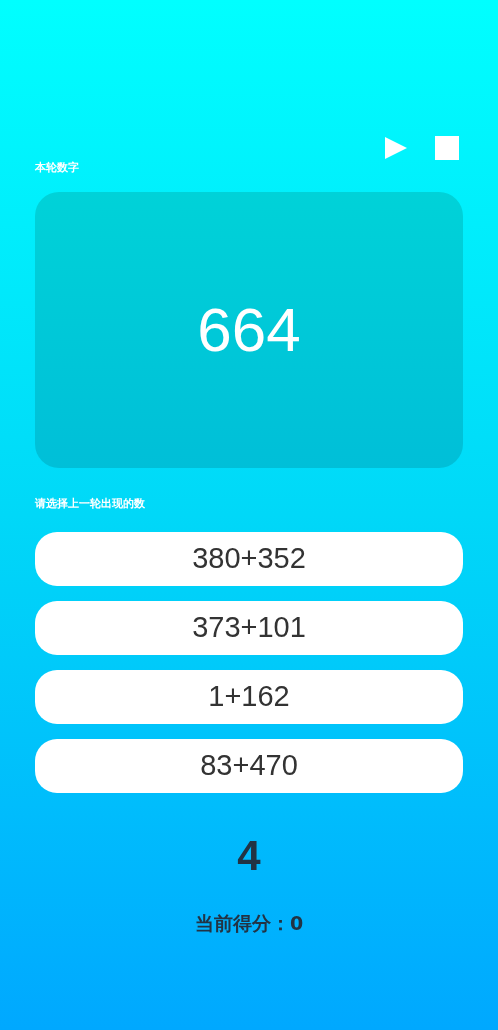 This screenshot has height=1030, width=498. Describe the element at coordinates (249, 856) in the screenshot. I see `countdown-number: 4` at that location.